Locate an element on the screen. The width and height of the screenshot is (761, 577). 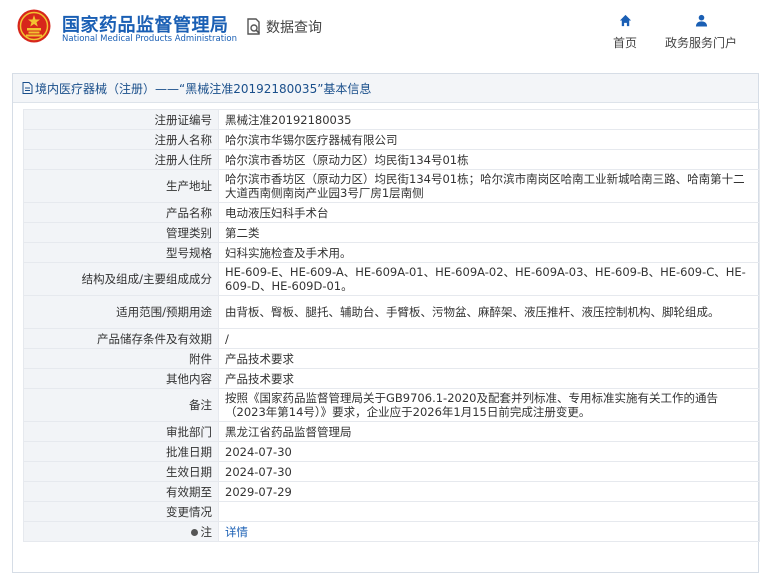
field-label: 结构及组成/主要组成成分 is located at coordinates (121, 279).